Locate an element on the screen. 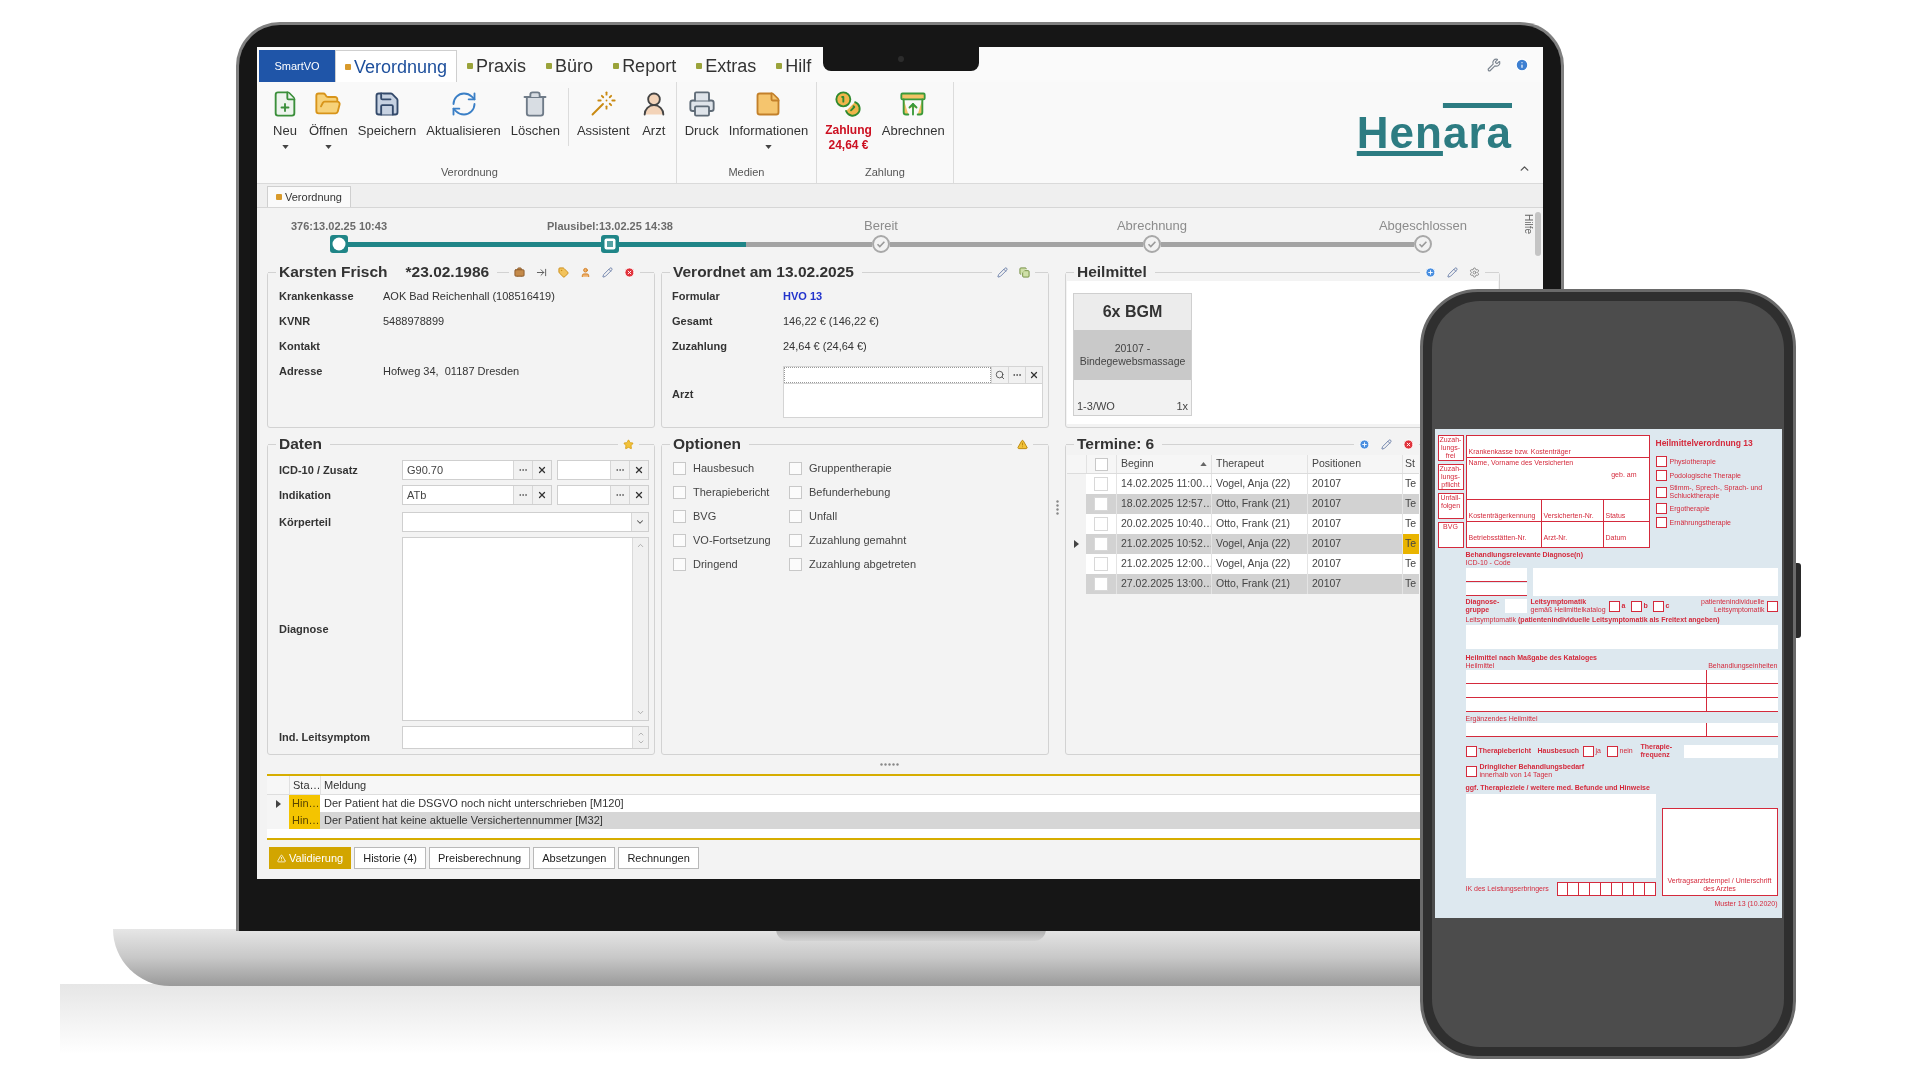 The height and width of the screenshot is (1080, 1920). tools-icon is located at coordinates (1494, 64).